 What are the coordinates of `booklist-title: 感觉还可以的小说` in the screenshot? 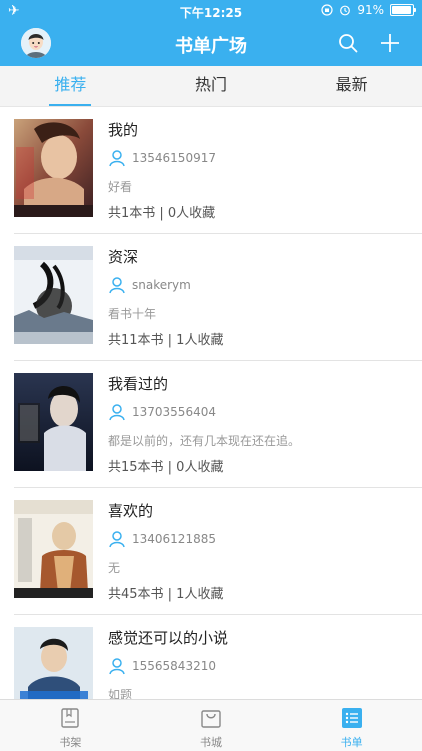 It's located at (168, 638).